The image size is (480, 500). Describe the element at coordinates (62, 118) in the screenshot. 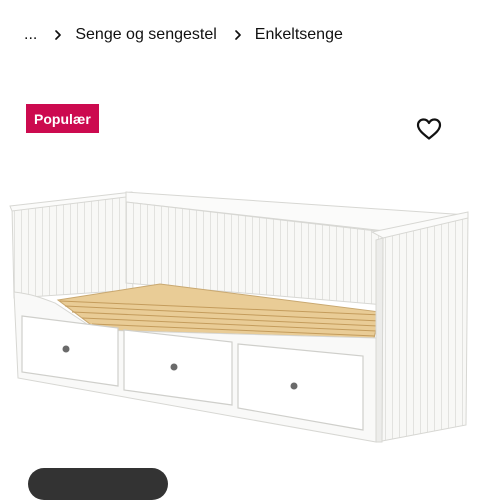

I see `popular-badge: Populær` at that location.